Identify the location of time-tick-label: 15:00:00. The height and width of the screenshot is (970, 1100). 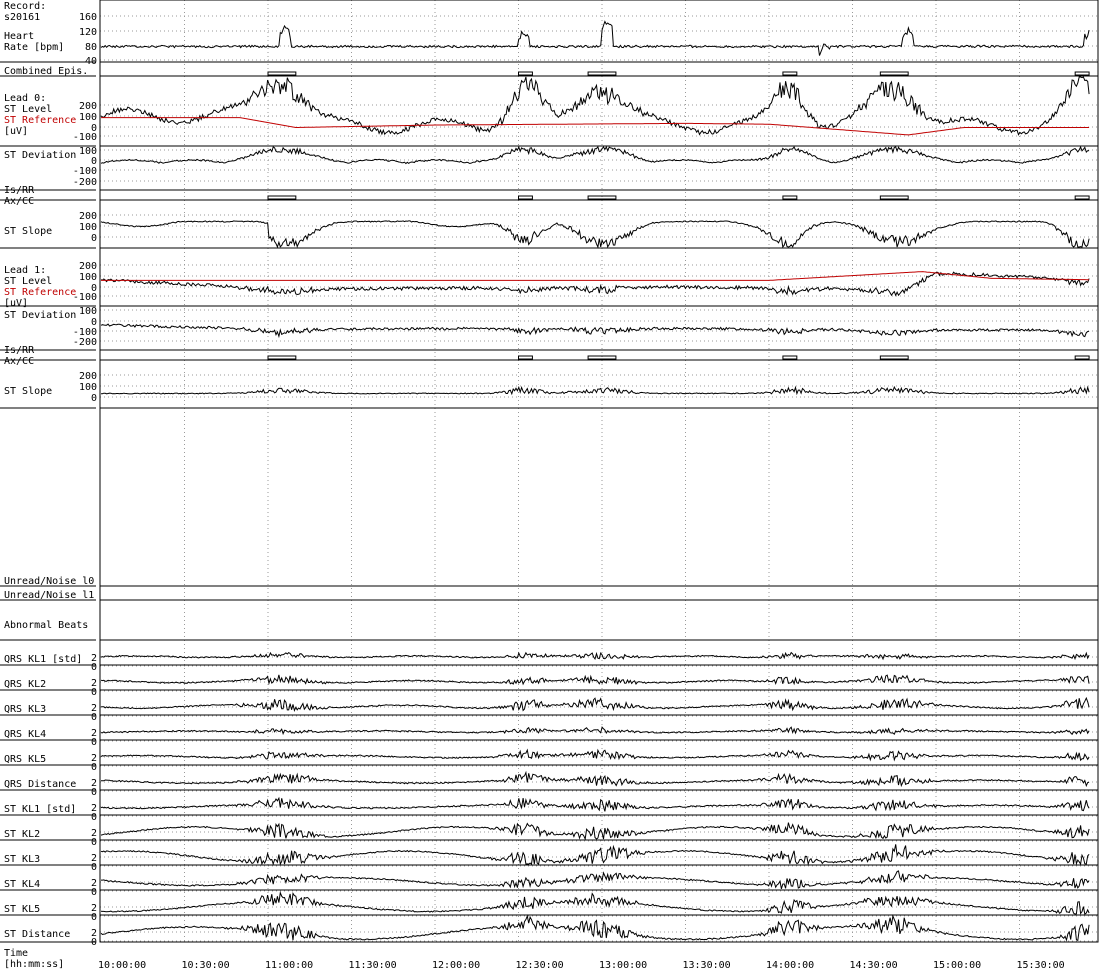
(957, 965).